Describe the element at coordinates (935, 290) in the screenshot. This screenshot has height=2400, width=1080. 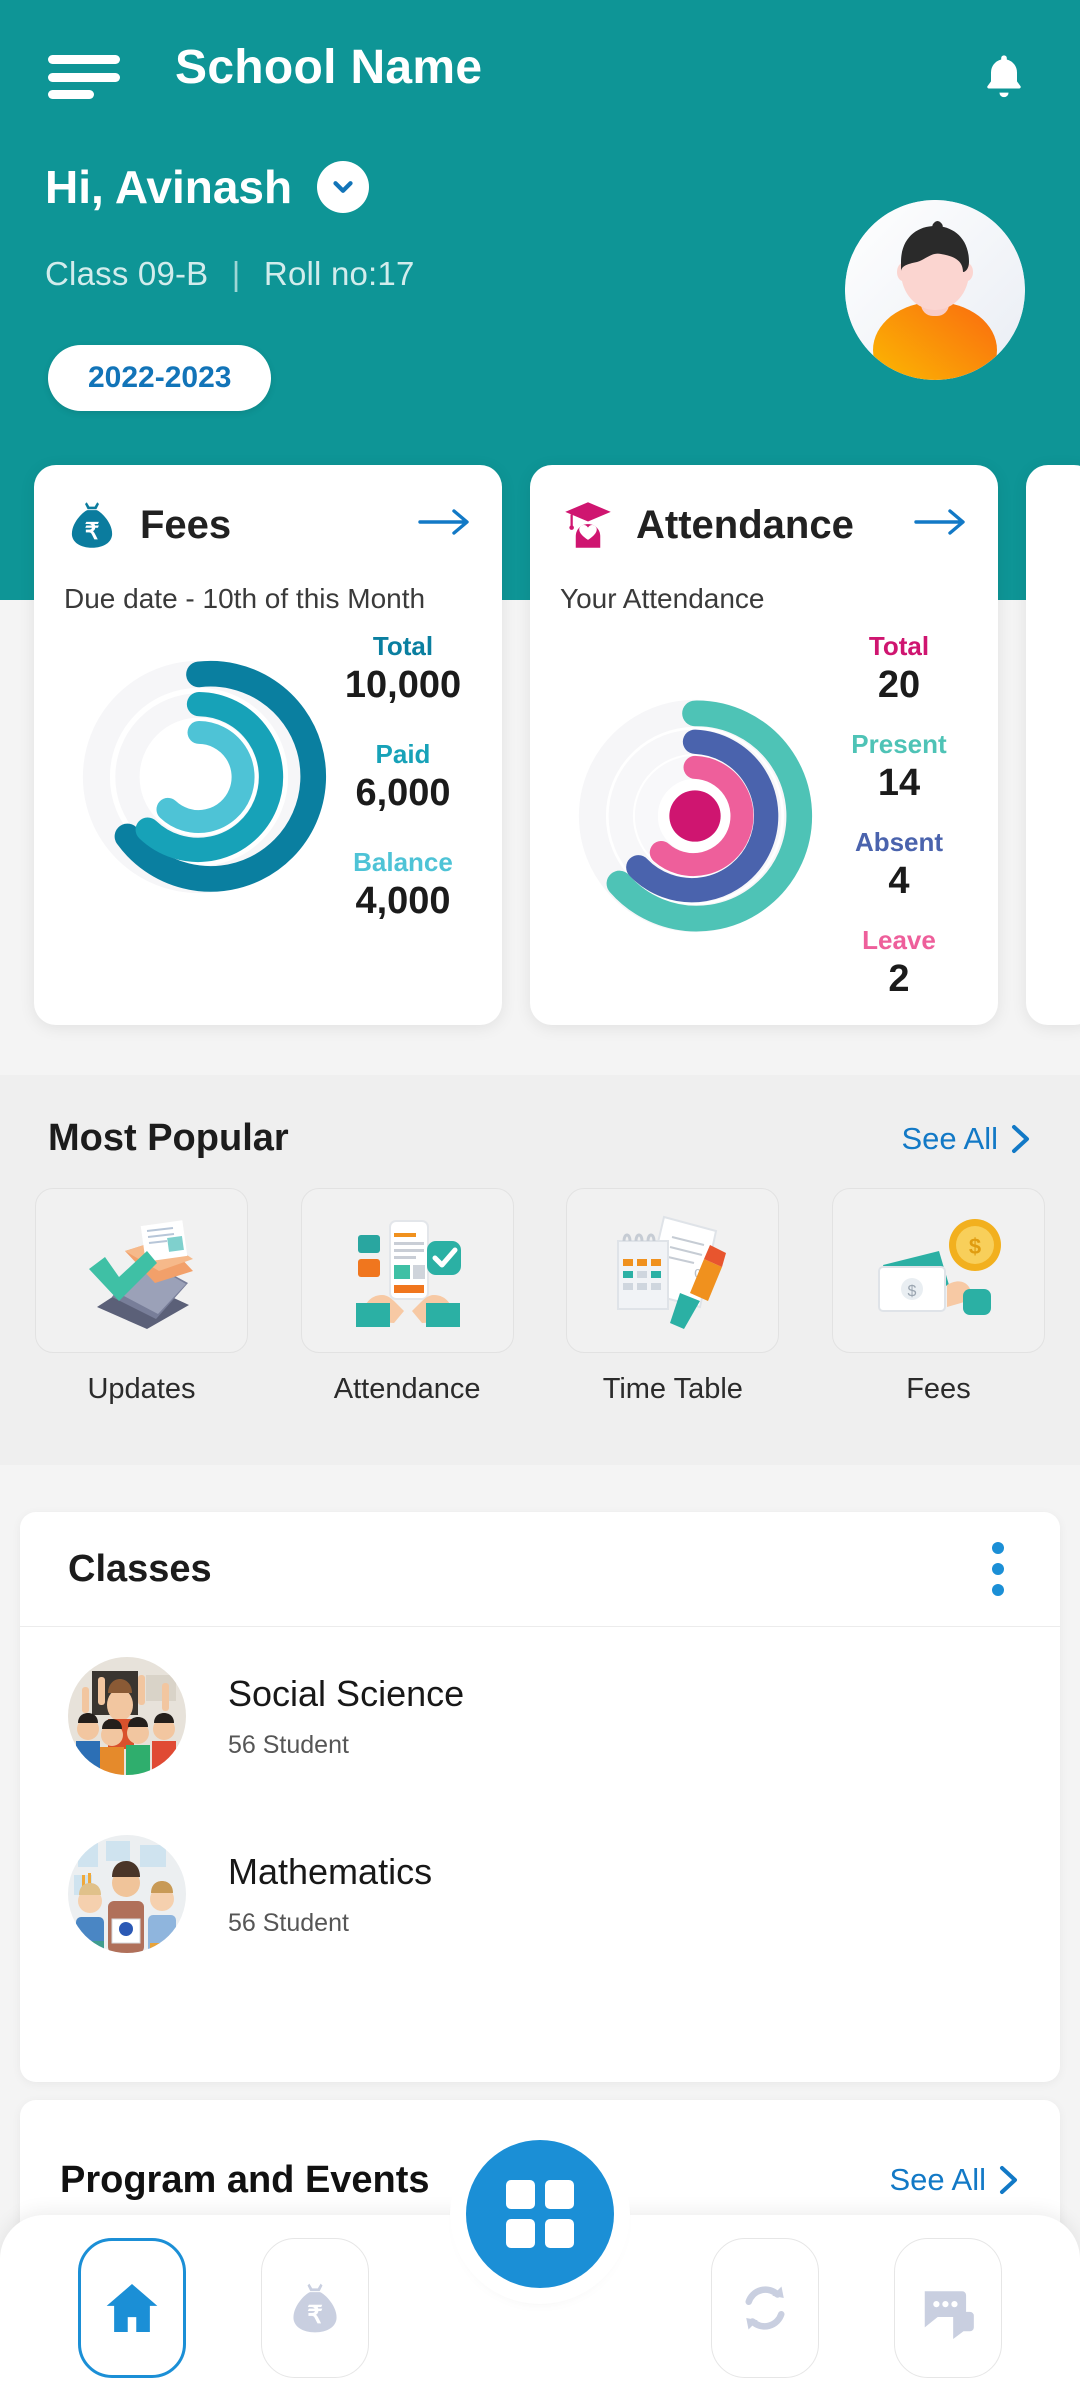
I see `avatar` at that location.